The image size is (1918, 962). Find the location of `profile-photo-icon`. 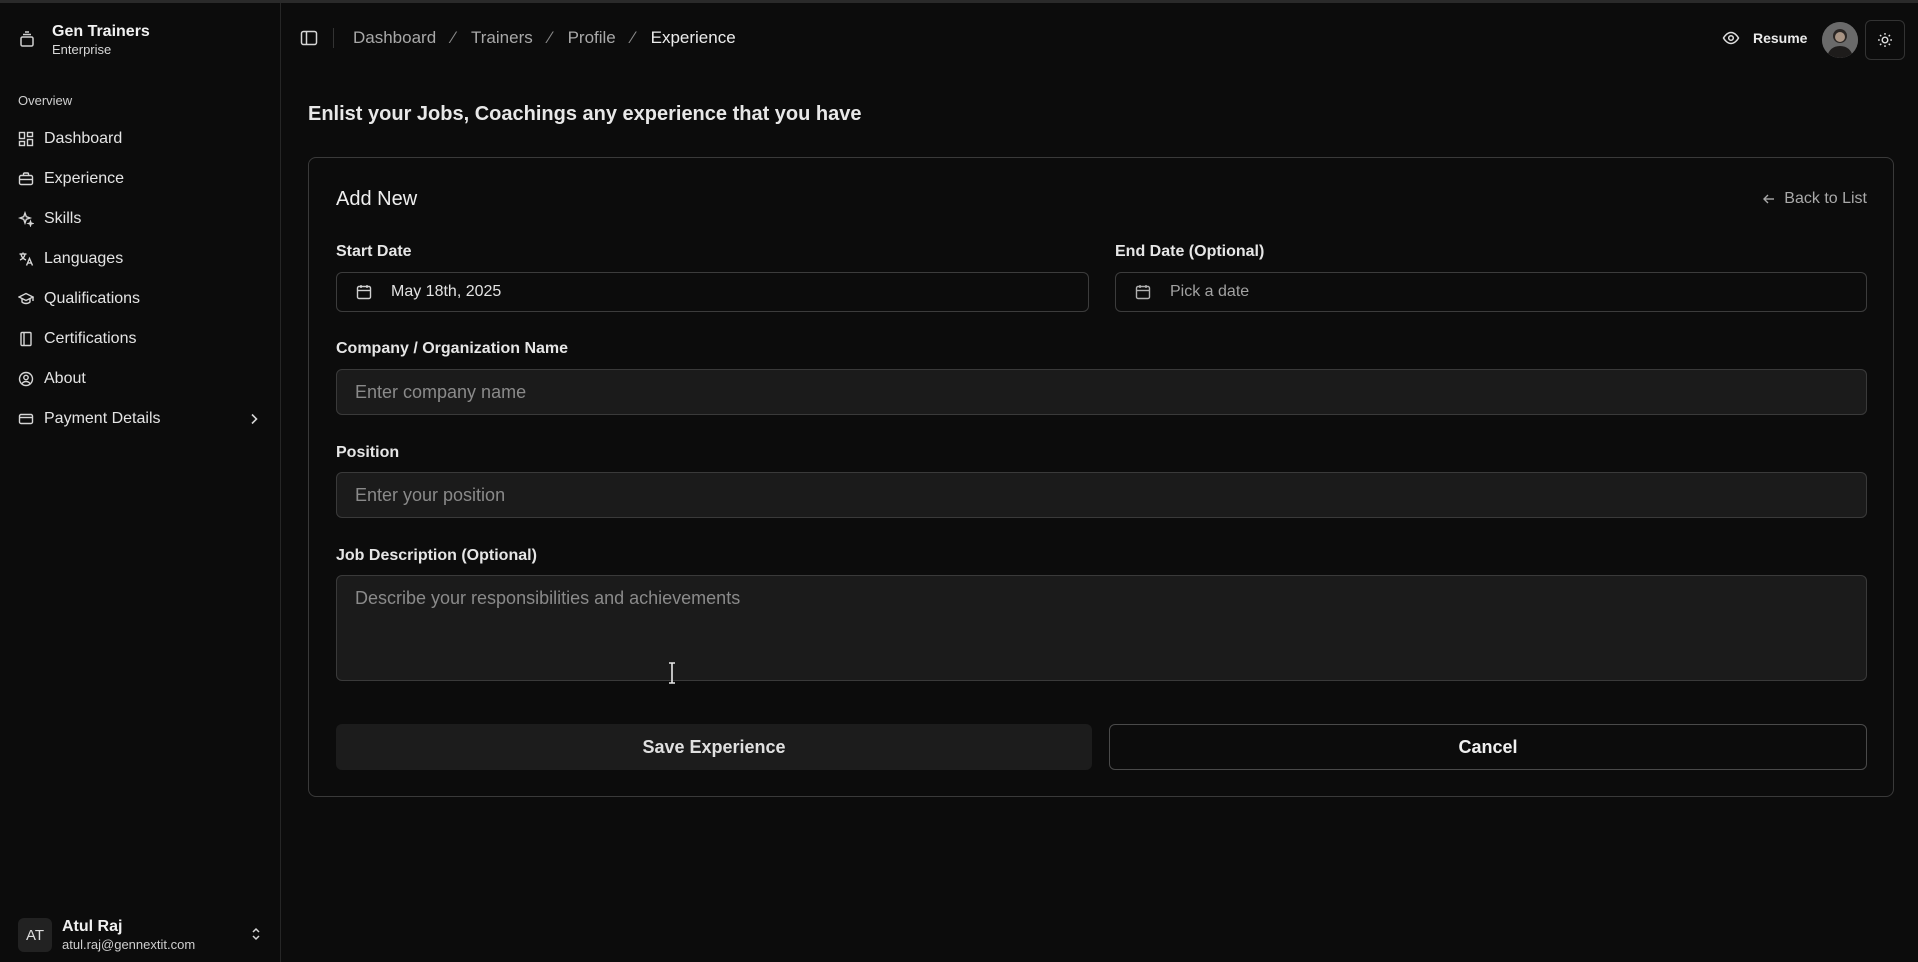

profile-photo-icon is located at coordinates (1840, 40).